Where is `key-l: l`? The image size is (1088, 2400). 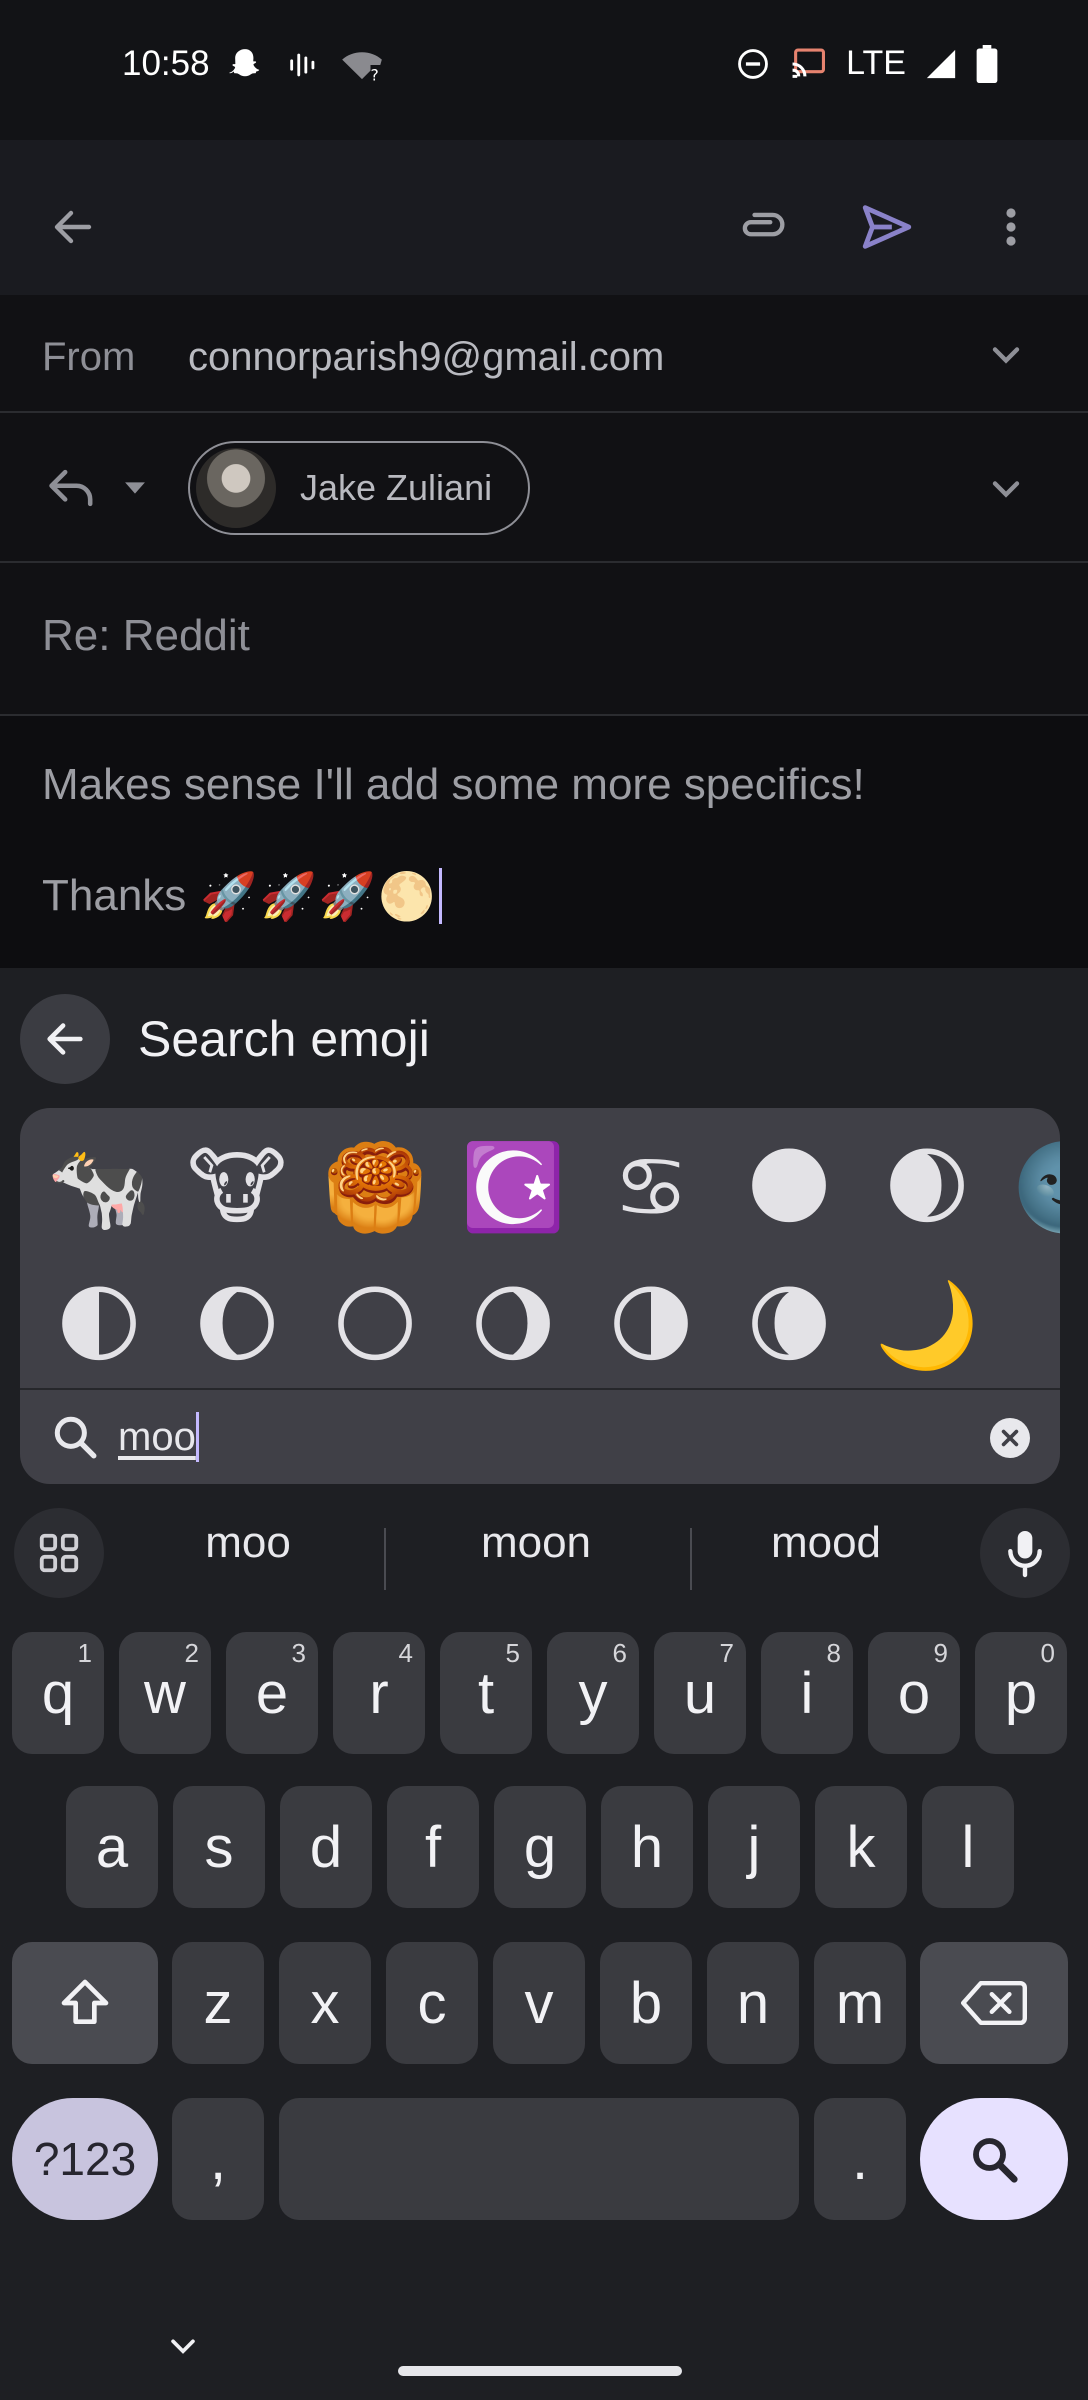 key-l: l is located at coordinates (968, 1847).